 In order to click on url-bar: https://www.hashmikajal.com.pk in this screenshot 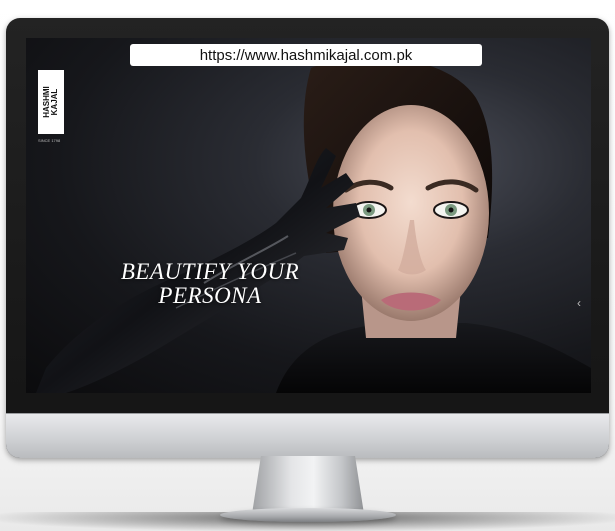, I will do `click(306, 55)`.